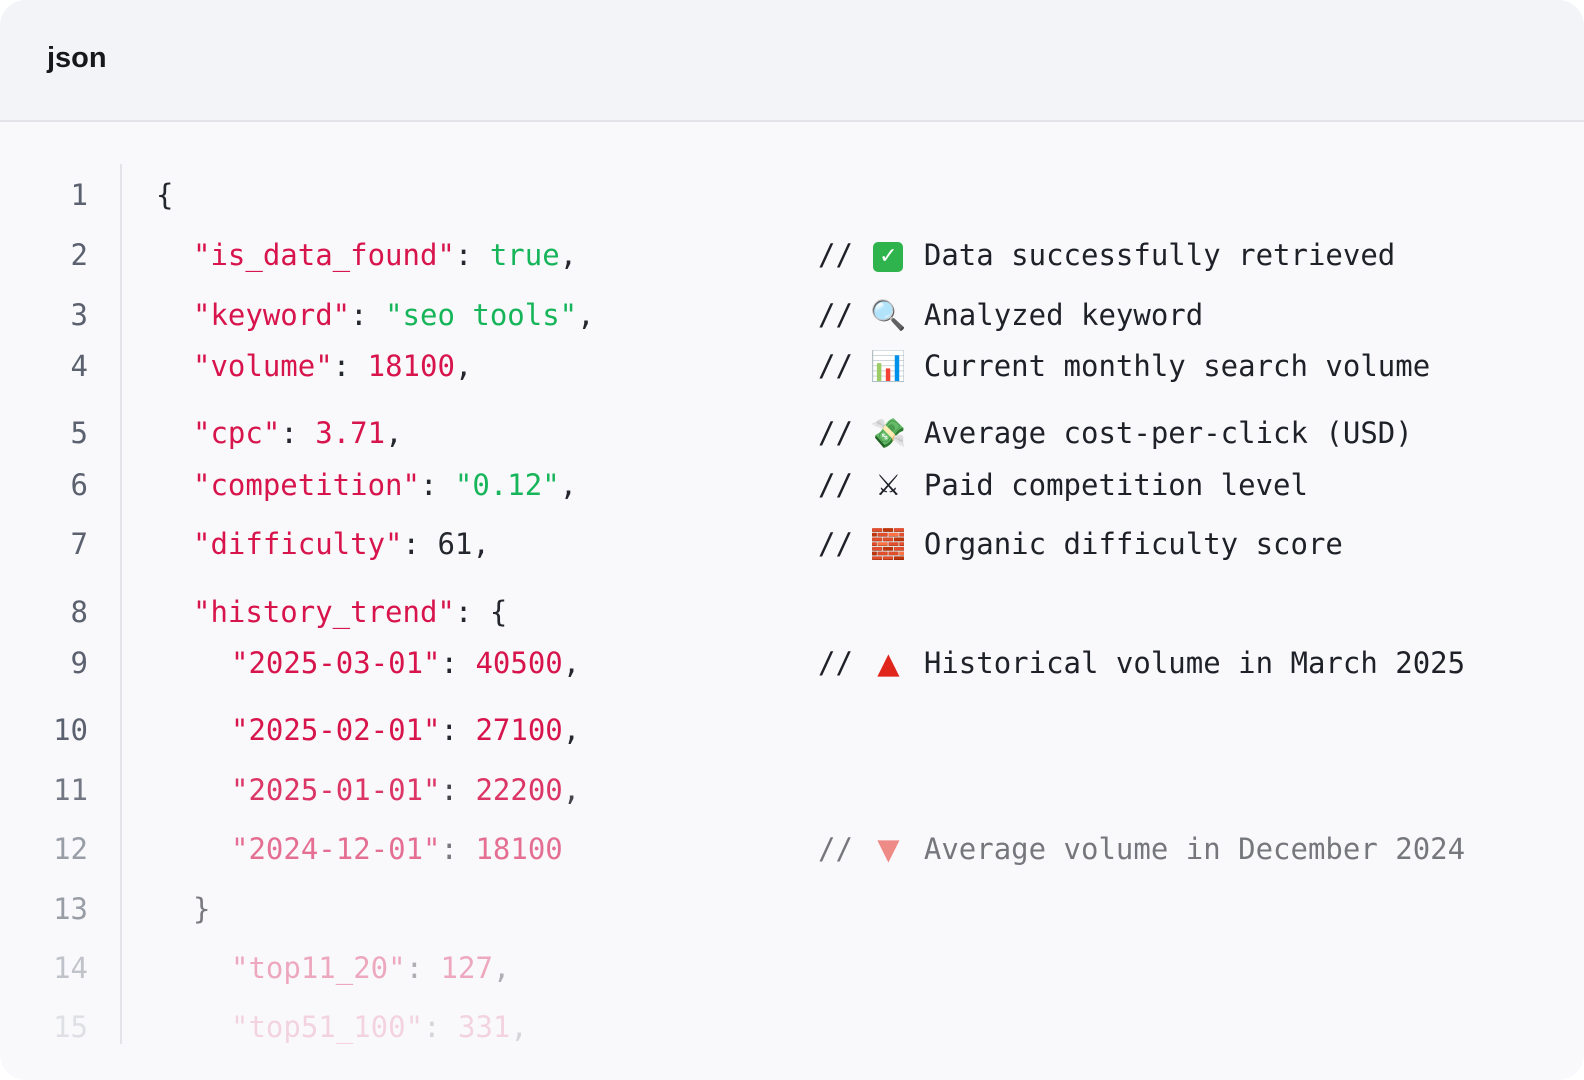 This screenshot has height=1080, width=1584. What do you see at coordinates (336, 849) in the screenshot?
I see `json-key: "2024-12-01"` at bounding box center [336, 849].